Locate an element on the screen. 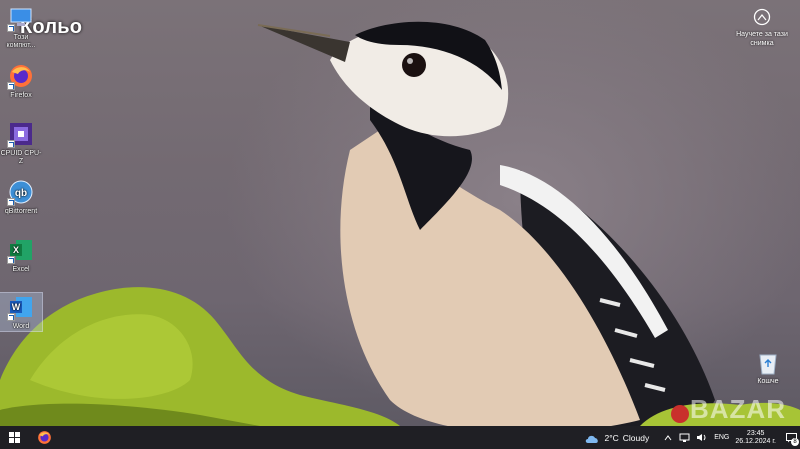 This screenshot has height=449, width=800. firefox-shortcut: Firefox is located at coordinates (21, 81).